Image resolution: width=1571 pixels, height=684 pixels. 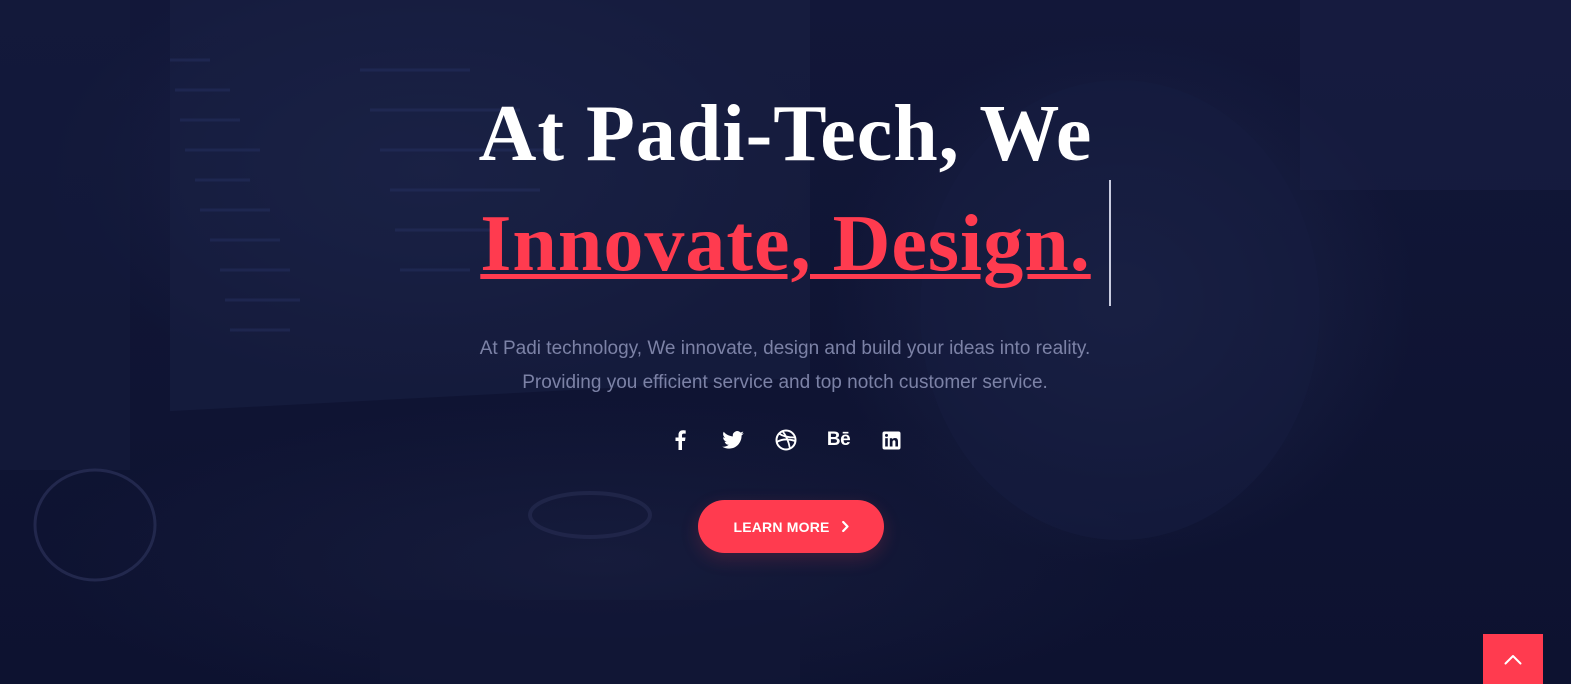 I want to click on facebook-icon, so click(x=680, y=440).